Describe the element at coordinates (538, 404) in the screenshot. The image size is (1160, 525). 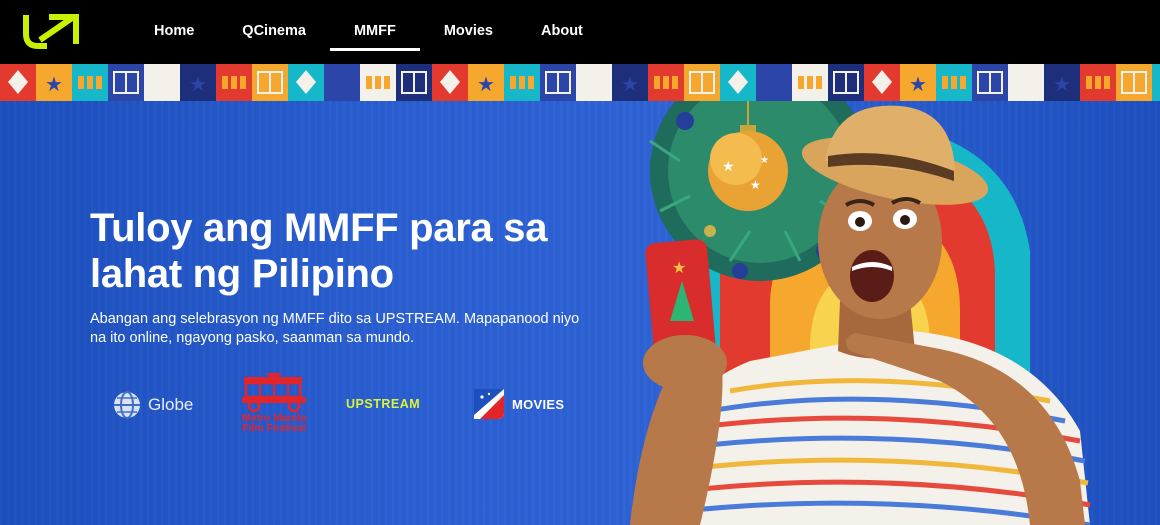
I see `qmovies-logo-text: MOVIES` at that location.